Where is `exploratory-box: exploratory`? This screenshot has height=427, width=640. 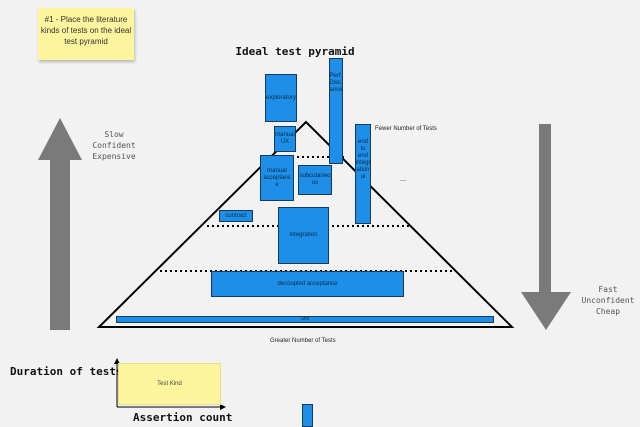
exploratory-box: exploratory is located at coordinates (281, 98).